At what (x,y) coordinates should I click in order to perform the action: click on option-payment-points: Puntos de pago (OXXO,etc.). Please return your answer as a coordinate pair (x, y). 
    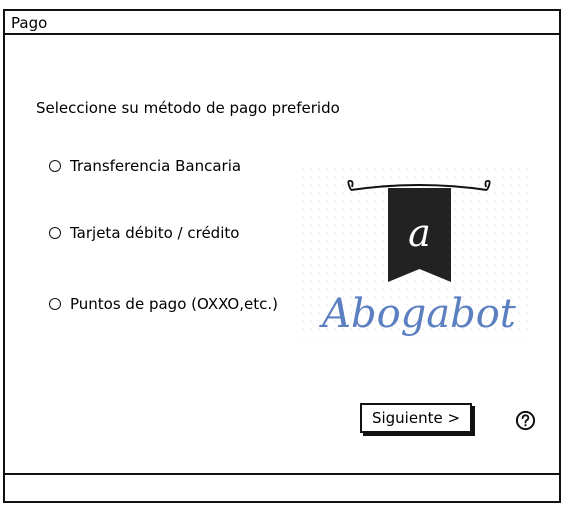
    Looking at the image, I should click on (163, 304).